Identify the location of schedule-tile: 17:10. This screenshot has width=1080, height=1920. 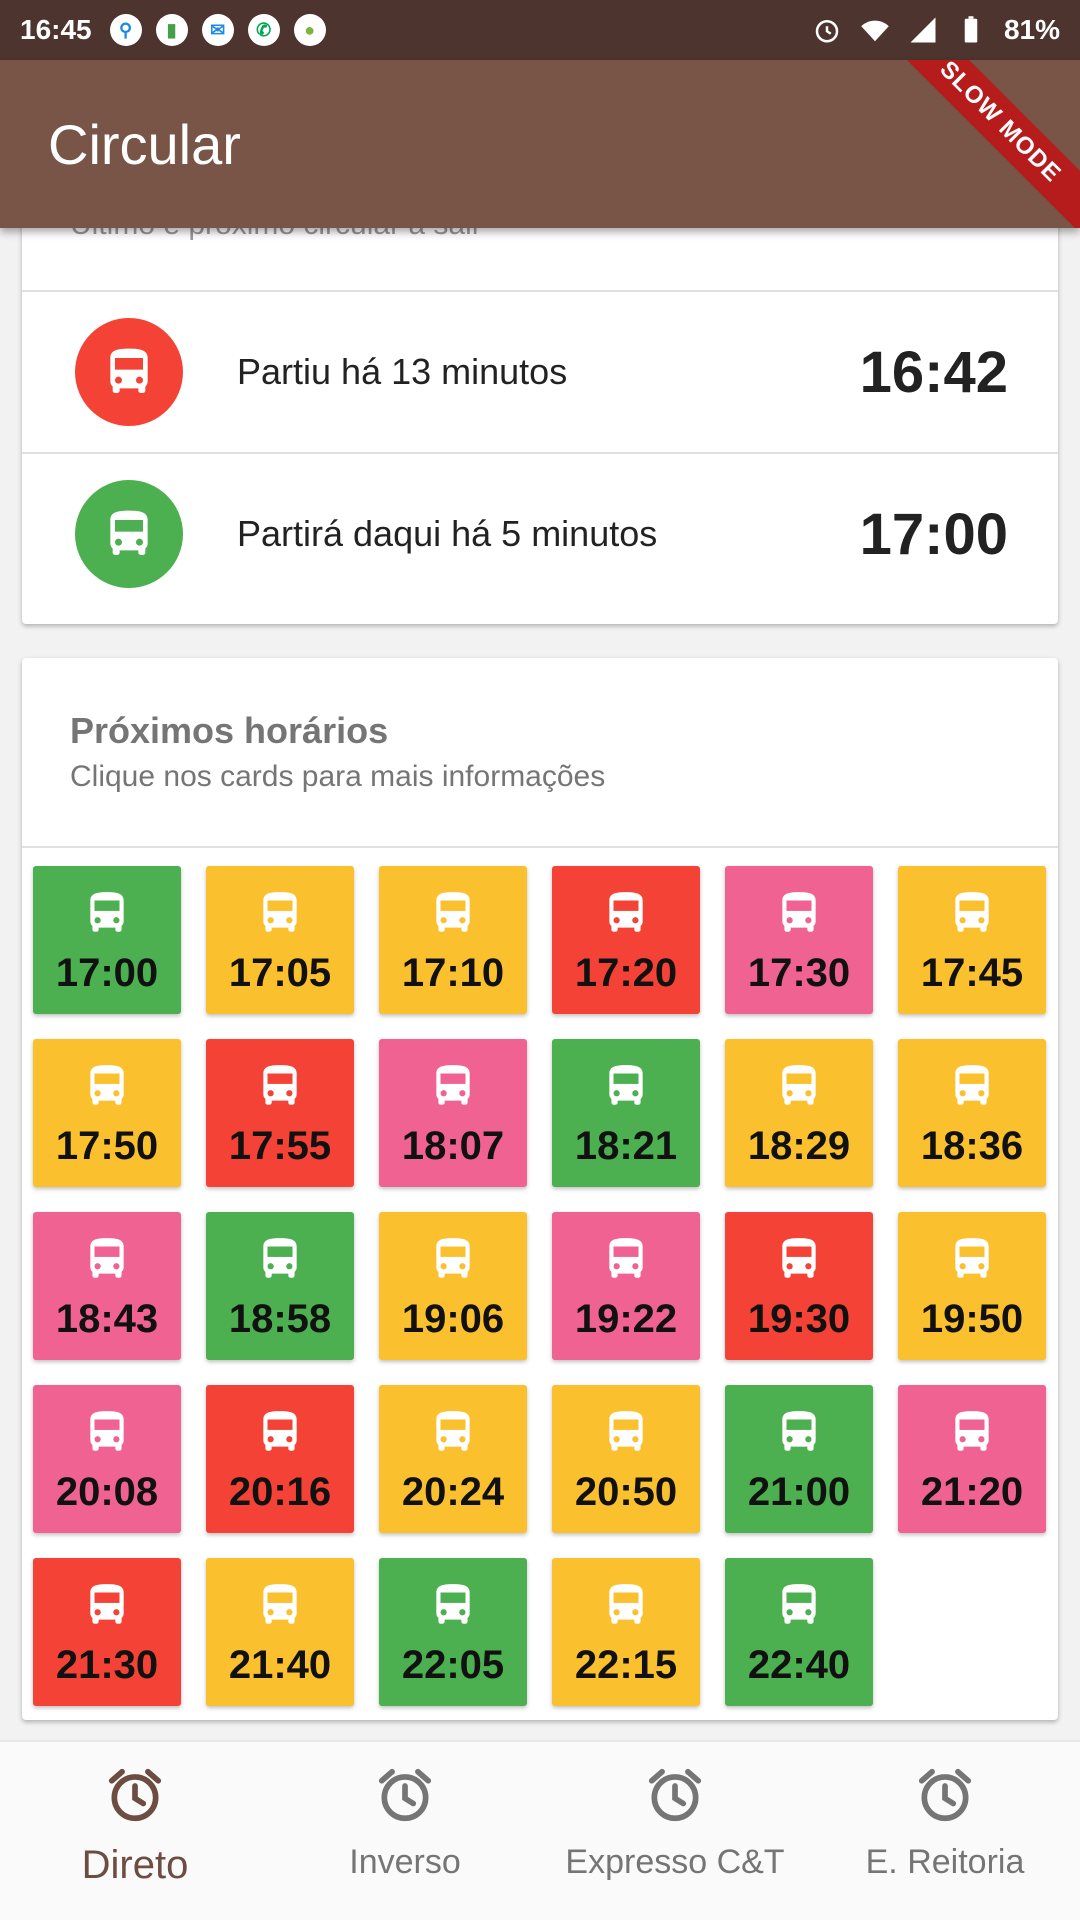
(453, 940).